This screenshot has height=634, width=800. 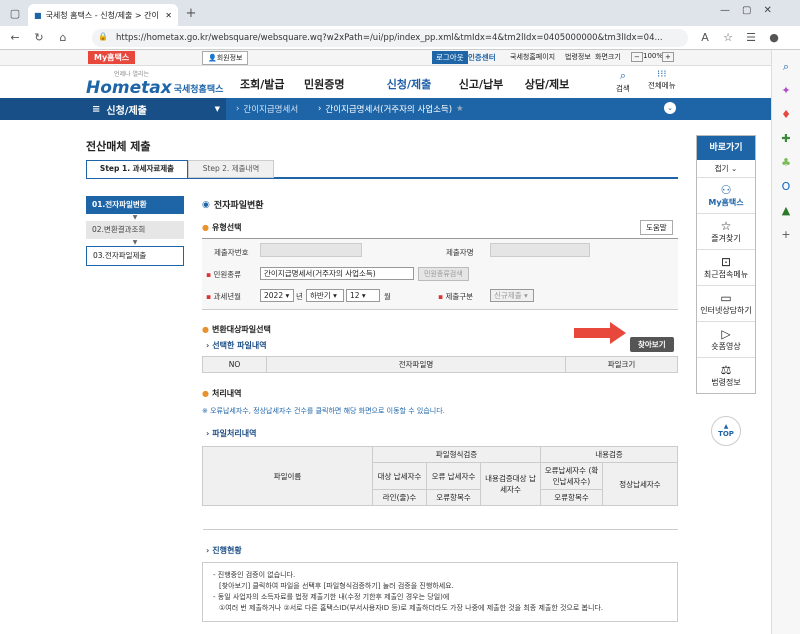 What do you see at coordinates (623, 88) in the screenshot?
I see `search-label: 검색` at bounding box center [623, 88].